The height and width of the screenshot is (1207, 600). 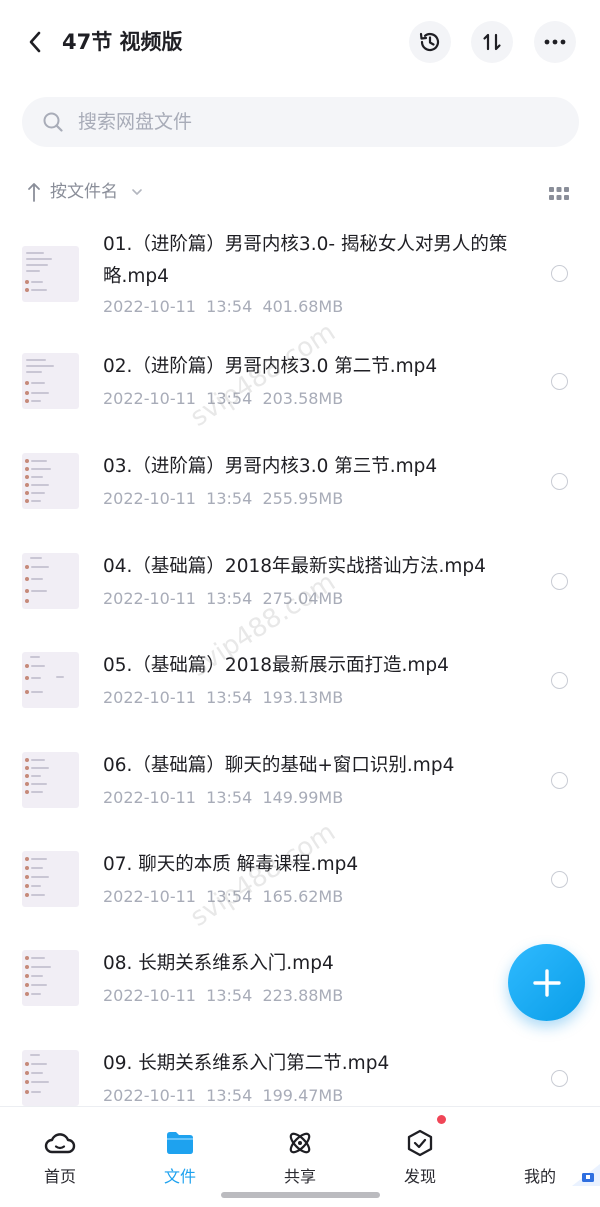 I want to click on chevron-left-icon, so click(x=35, y=42).